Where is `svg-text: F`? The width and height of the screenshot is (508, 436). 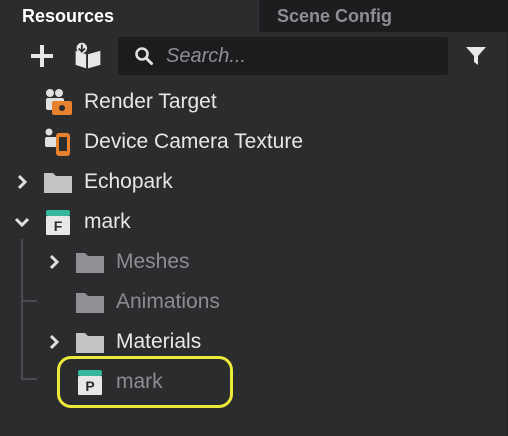 svg-text: F is located at coordinates (58, 226).